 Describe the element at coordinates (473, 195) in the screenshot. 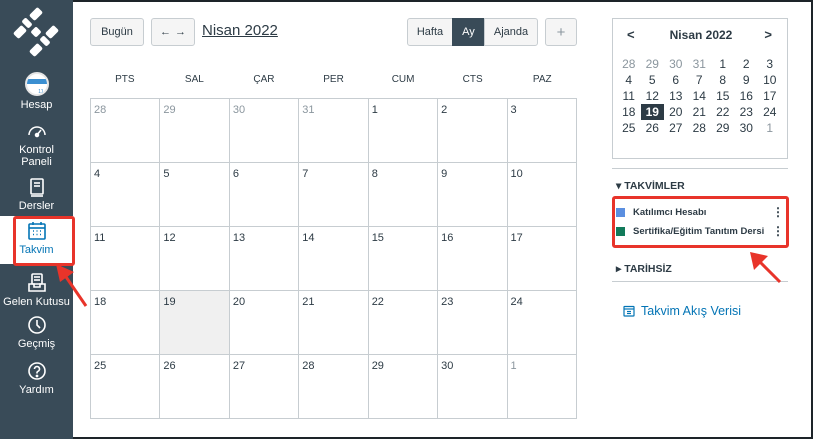

I see `calendar-day-cell: 9` at that location.